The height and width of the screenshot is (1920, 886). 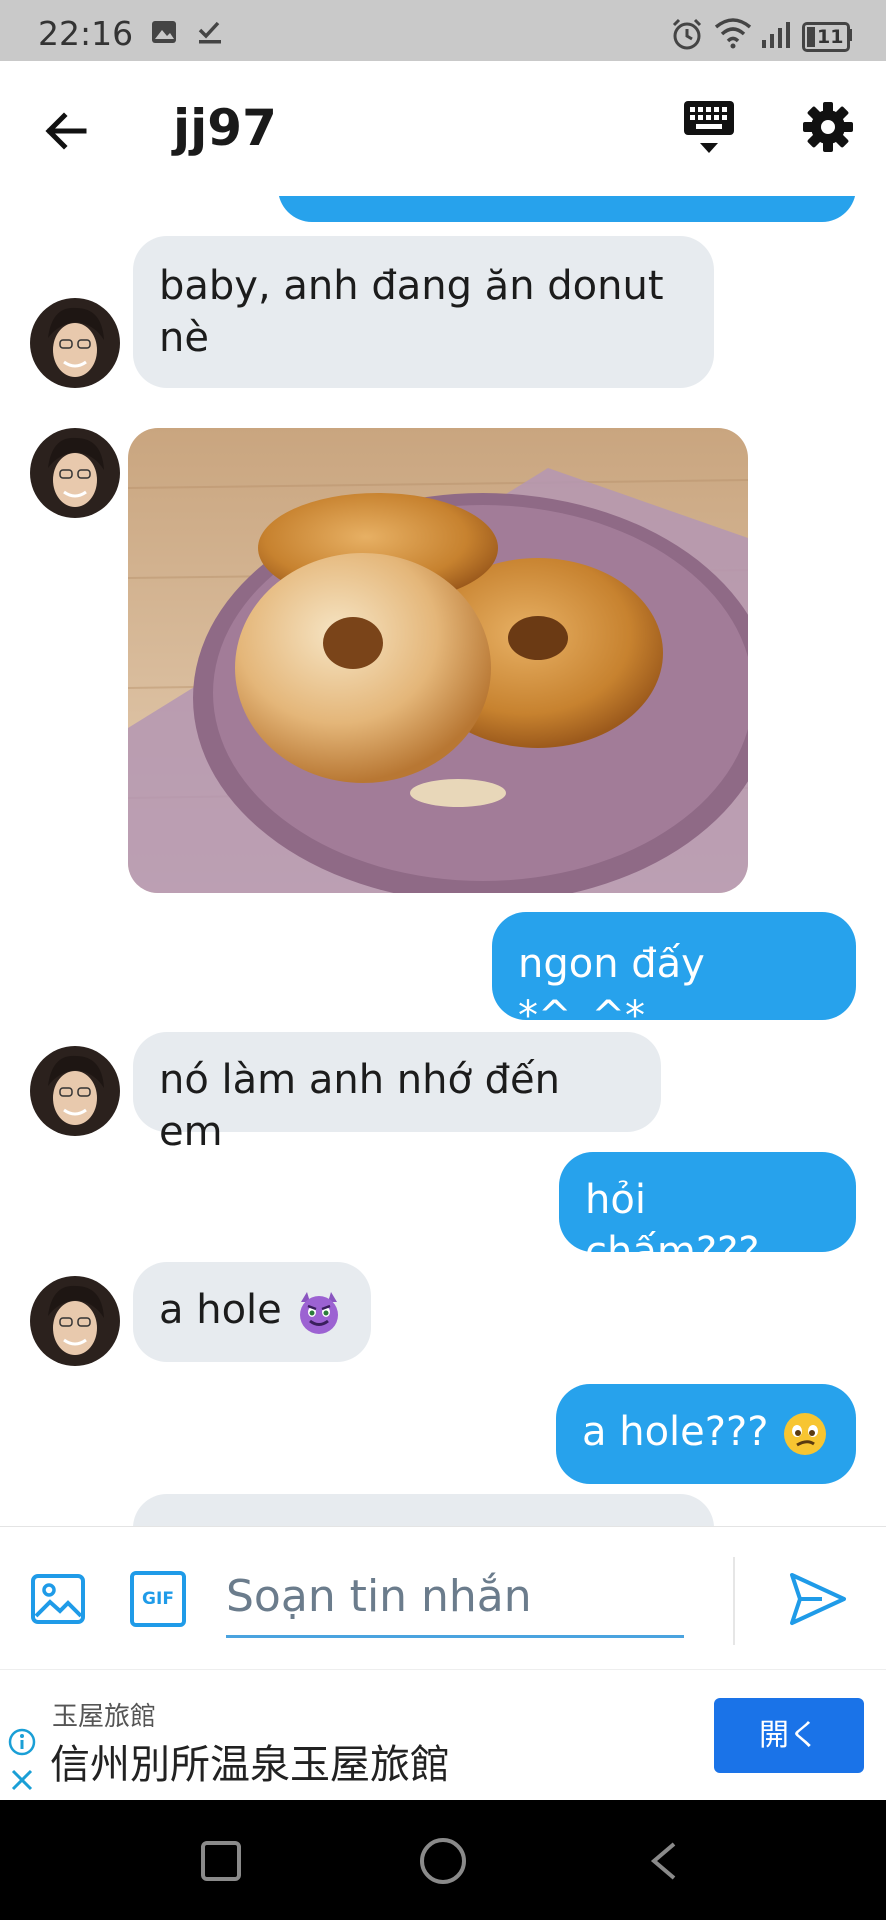 What do you see at coordinates (664, 1861) in the screenshot?
I see `nav-back-icon` at bounding box center [664, 1861].